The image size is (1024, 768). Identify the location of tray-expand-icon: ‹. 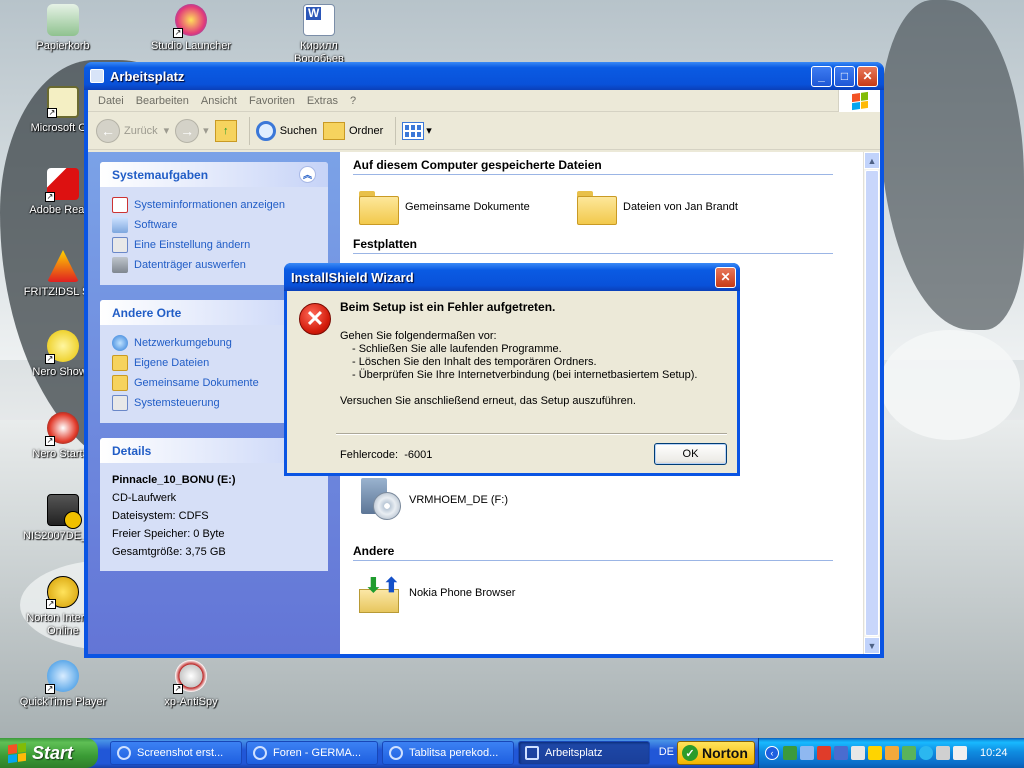
(772, 753).